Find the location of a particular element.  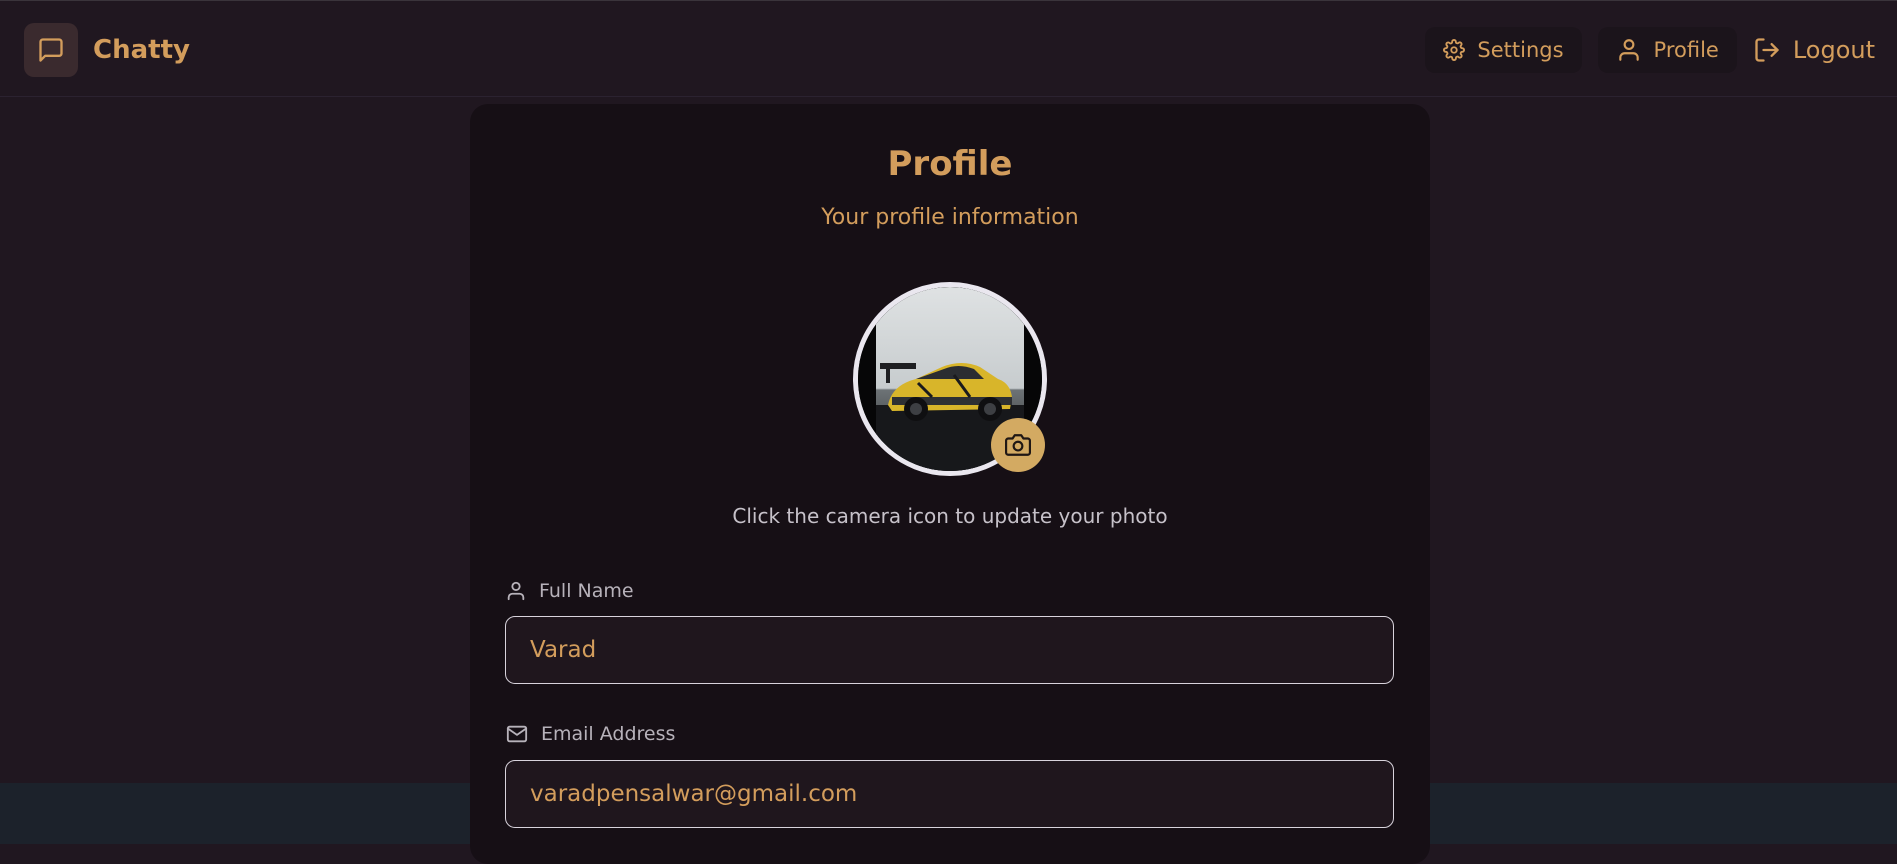

logo-badge is located at coordinates (51, 50).